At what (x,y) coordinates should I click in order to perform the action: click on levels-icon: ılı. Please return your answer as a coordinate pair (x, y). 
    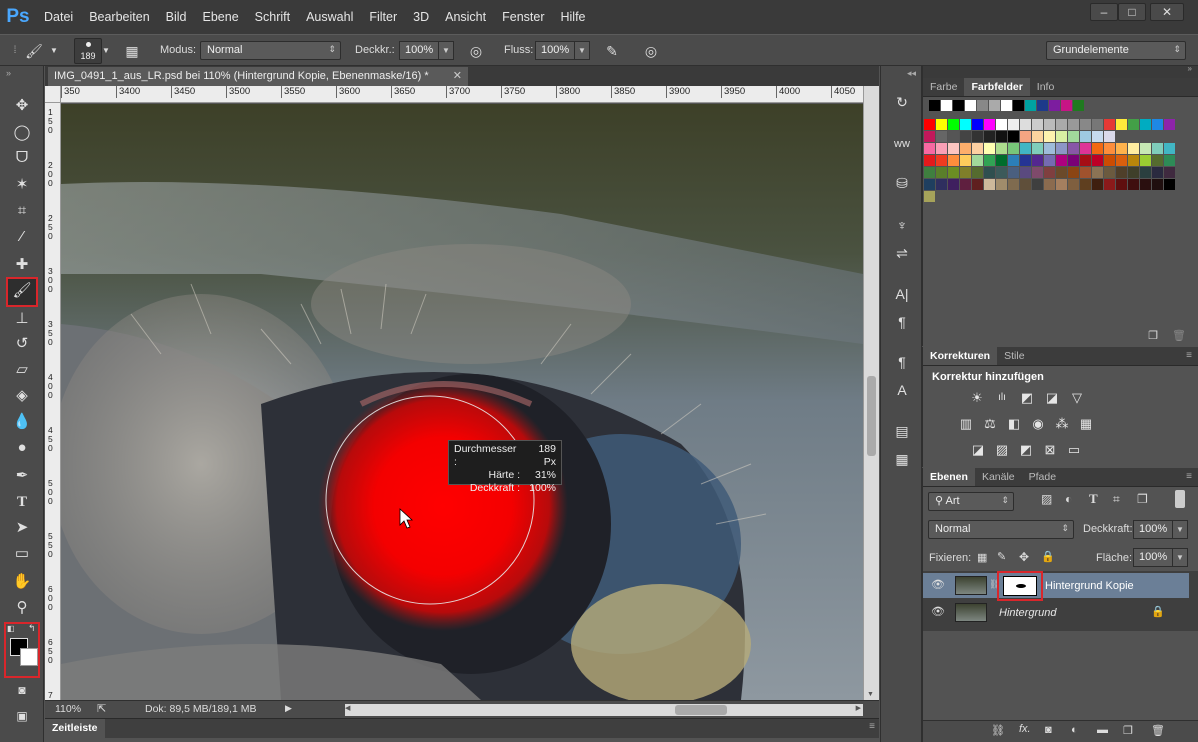
    Looking at the image, I should click on (1002, 398).